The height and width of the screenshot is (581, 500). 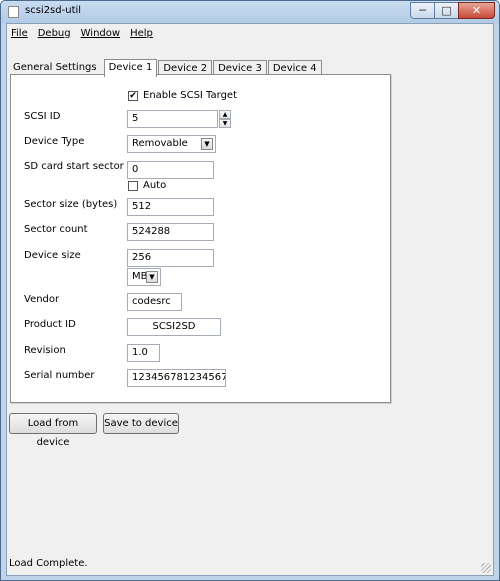 What do you see at coordinates (476, 10) in the screenshot?
I see `close-button: ✕` at bounding box center [476, 10].